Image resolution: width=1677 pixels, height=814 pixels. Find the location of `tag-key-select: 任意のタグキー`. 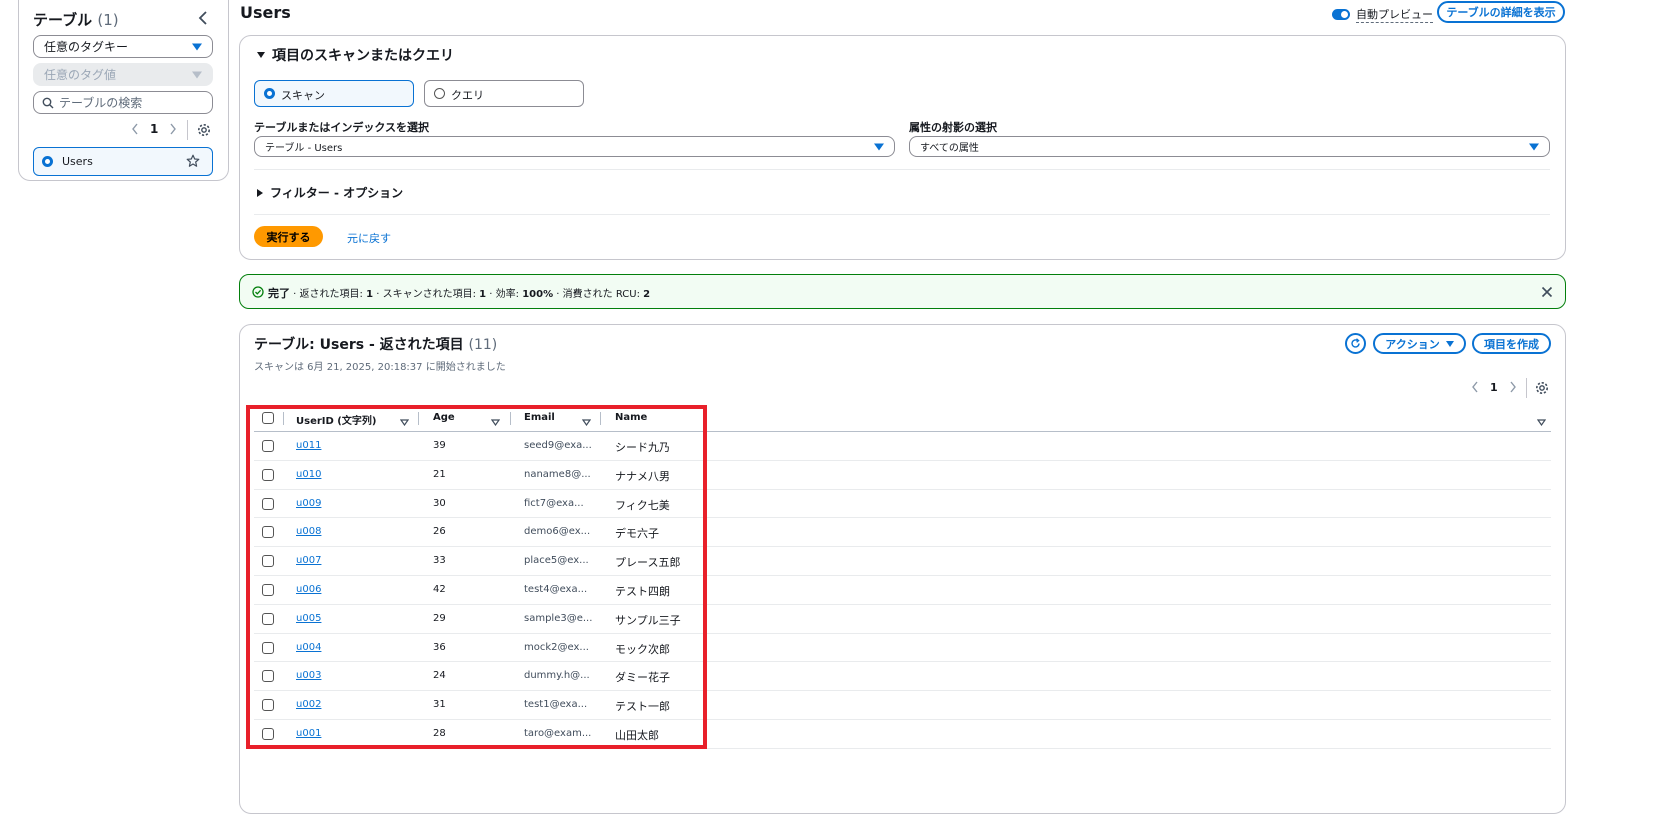

tag-key-select: 任意のタグキー is located at coordinates (123, 46).